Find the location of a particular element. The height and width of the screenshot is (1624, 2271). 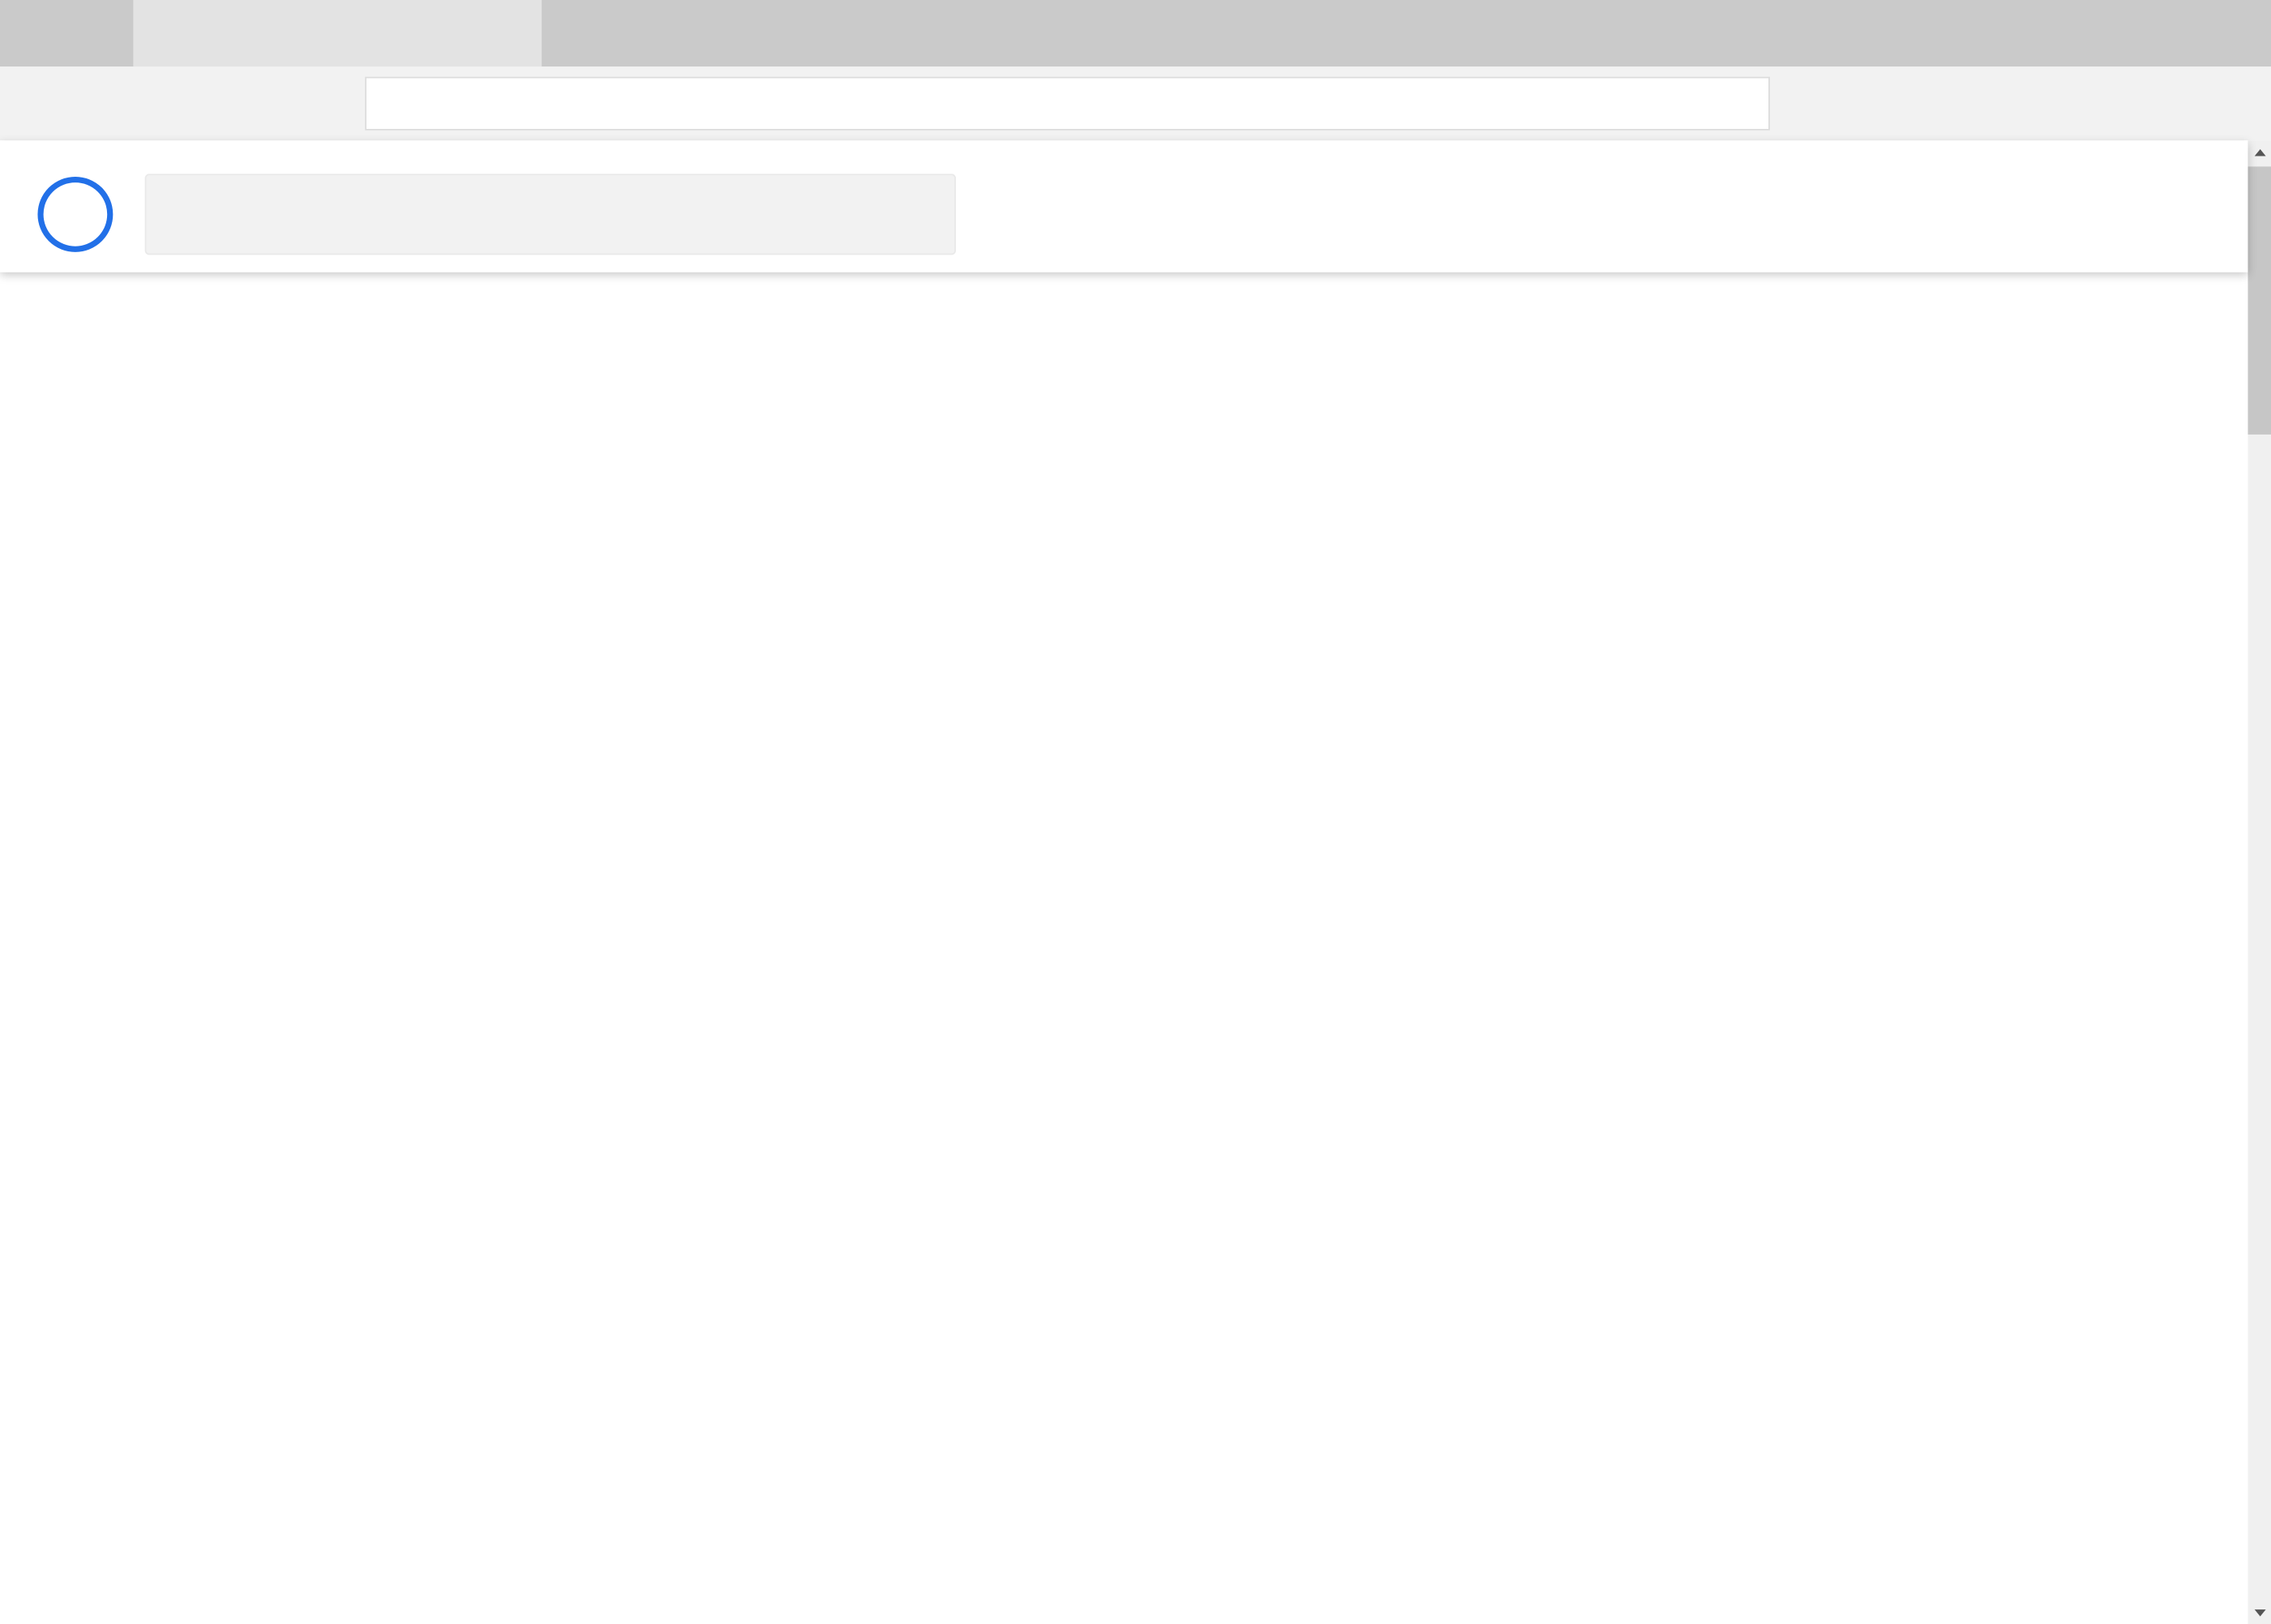

more-options-button is located at coordinates (2229, 103).